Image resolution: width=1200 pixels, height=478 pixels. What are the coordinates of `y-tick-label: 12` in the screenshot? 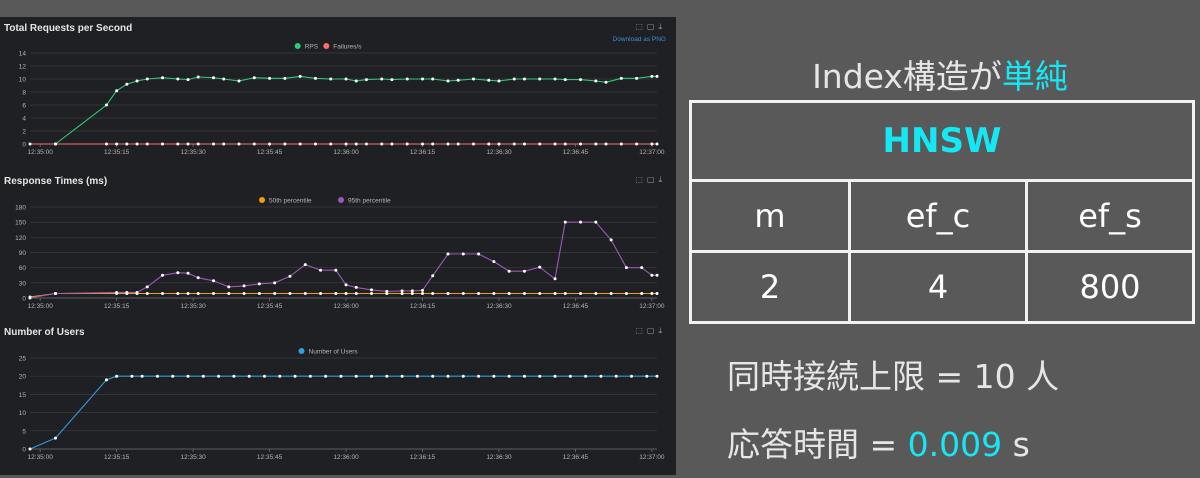 It's located at (23, 67).